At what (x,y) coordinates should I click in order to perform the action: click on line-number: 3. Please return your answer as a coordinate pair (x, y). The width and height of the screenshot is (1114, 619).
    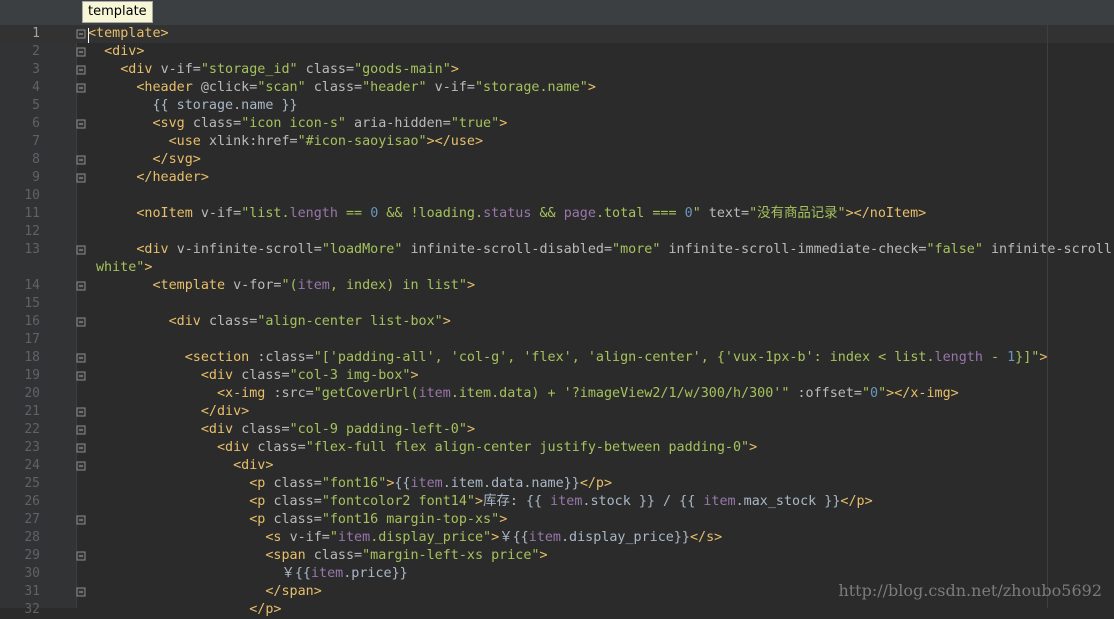
    Looking at the image, I should click on (20, 70).